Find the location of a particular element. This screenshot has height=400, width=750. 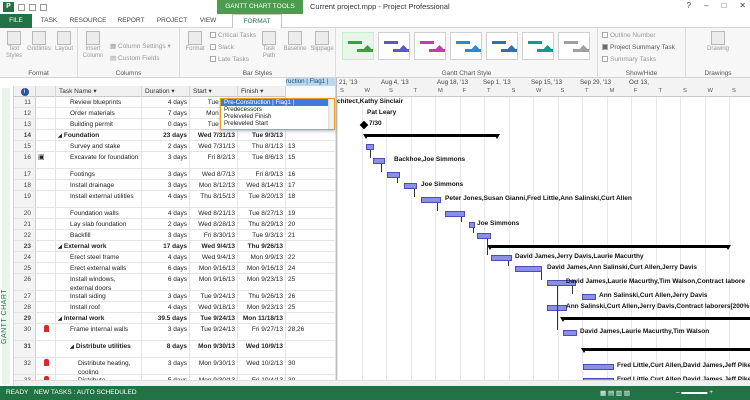

start-cell: Wed 7/31/13 is located at coordinates (214, 135).